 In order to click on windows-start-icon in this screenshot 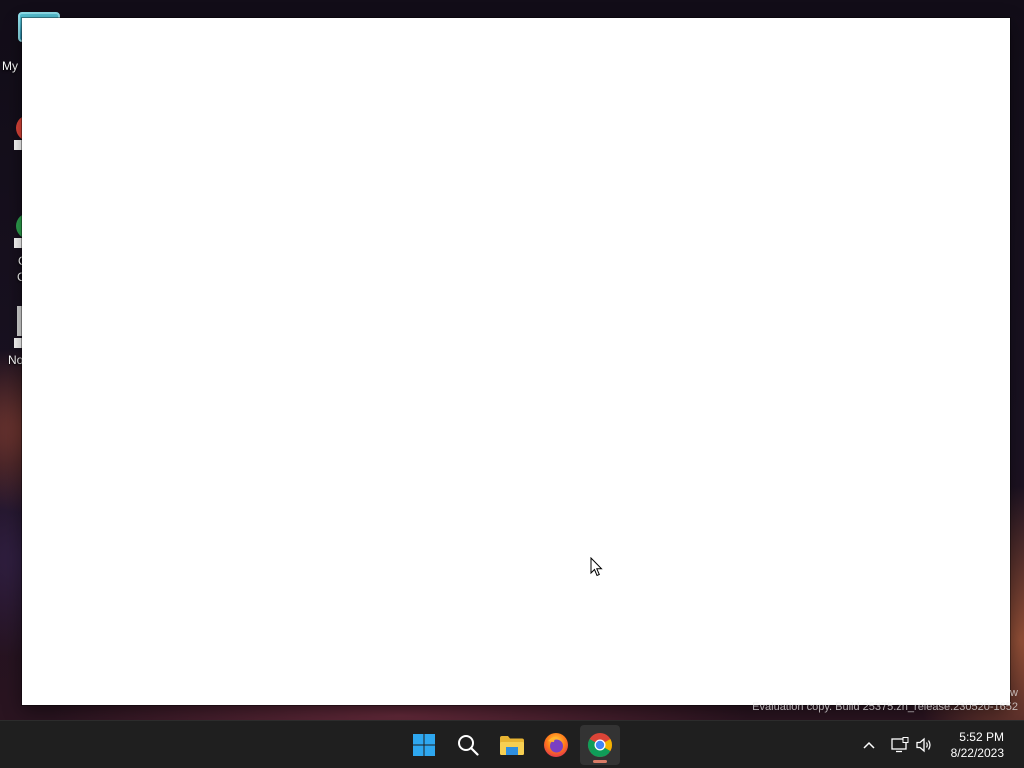, I will do `click(424, 745)`.